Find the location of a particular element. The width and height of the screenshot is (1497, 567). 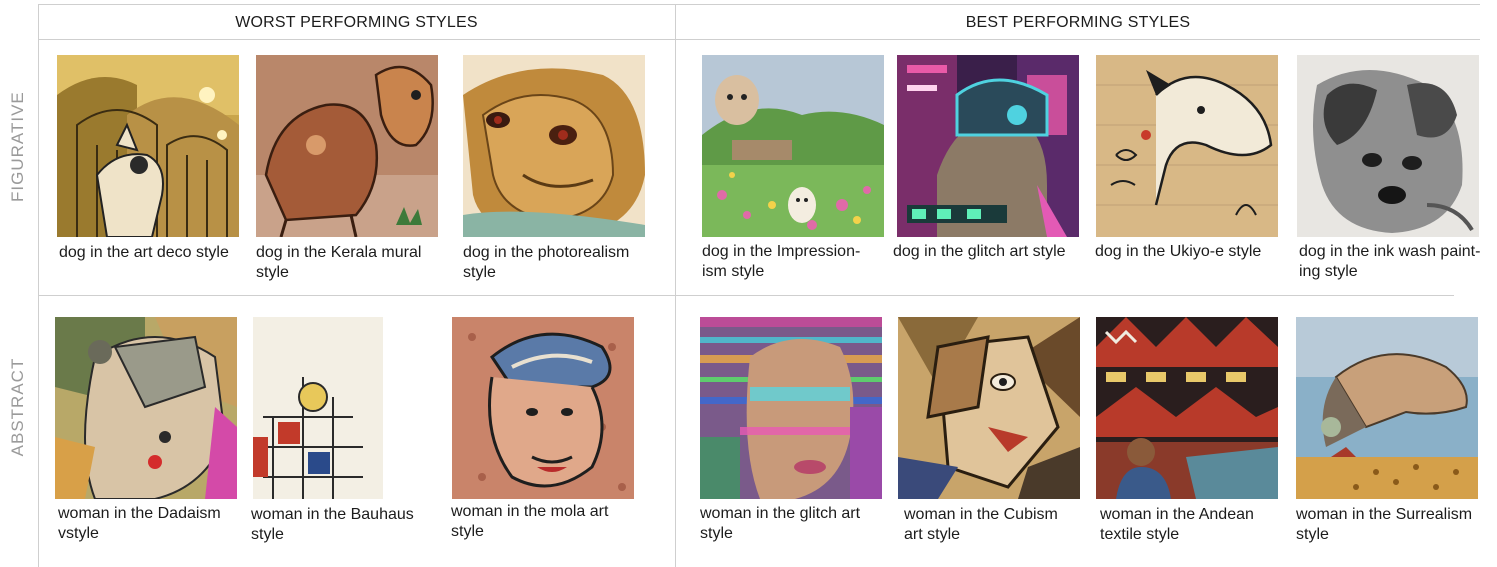

image-dog-ukiyo-e is located at coordinates (1187, 146).